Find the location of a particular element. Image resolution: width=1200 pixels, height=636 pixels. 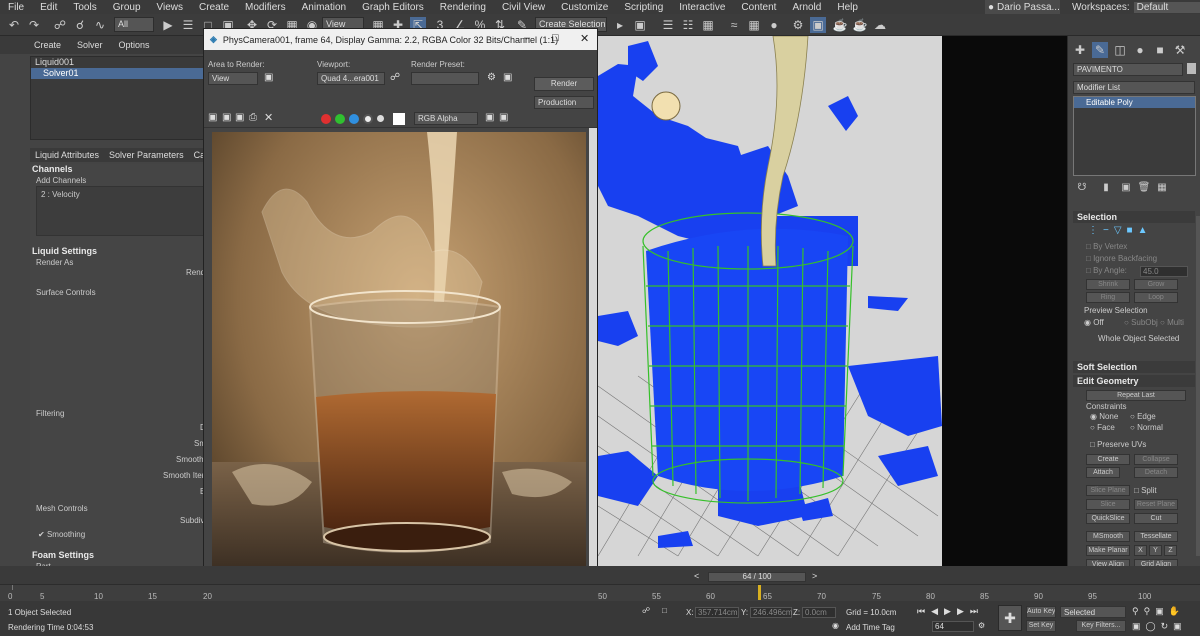

menu-edit: Edit is located at coordinates (48, 7).